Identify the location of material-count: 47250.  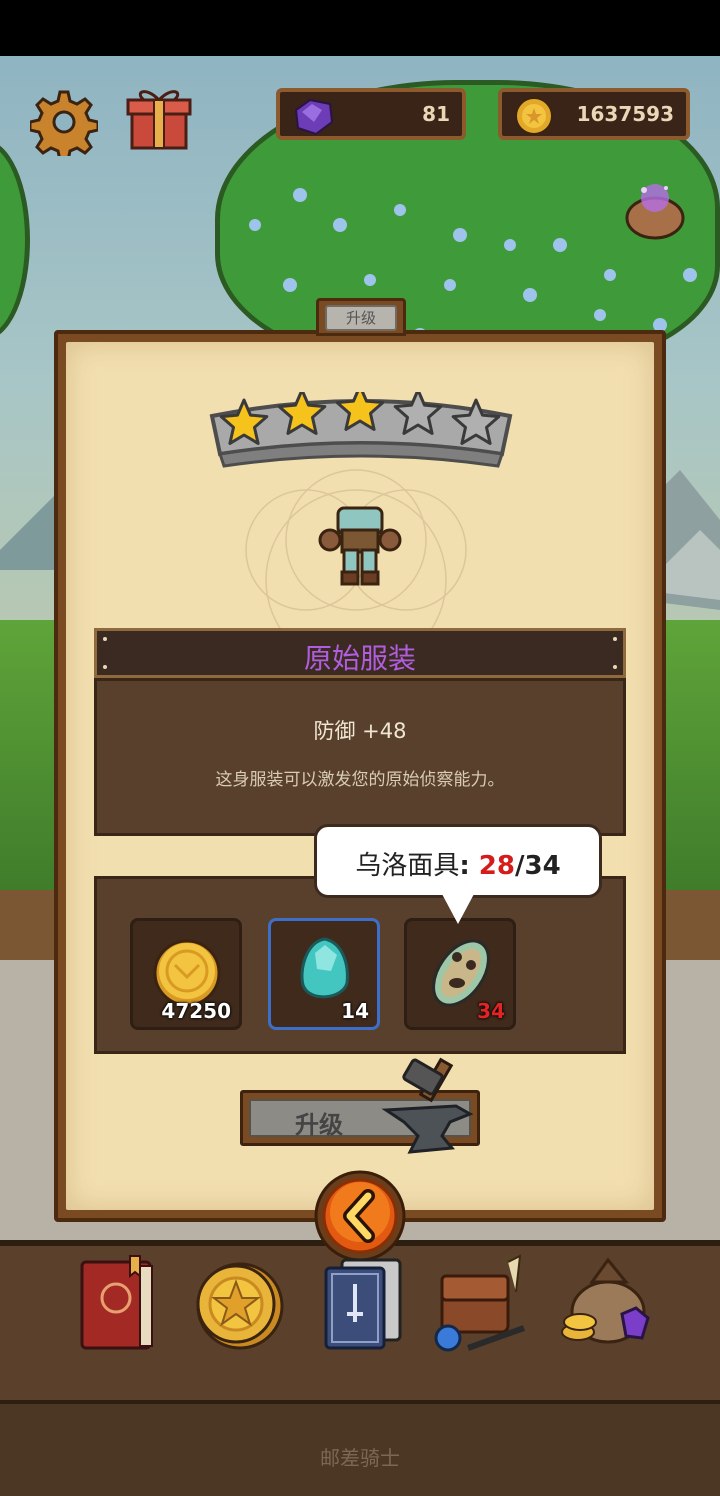
(196, 1011).